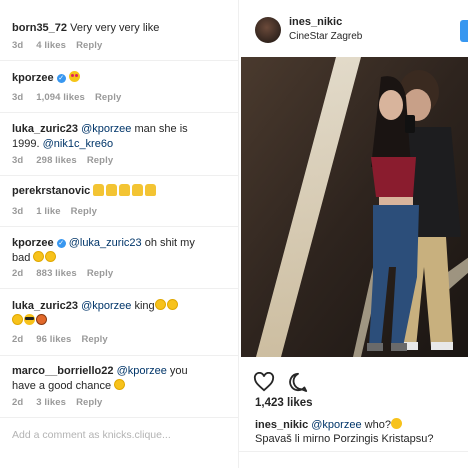  What do you see at coordinates (63, 371) in the screenshot?
I see `comment-username: marco__borriello22` at bounding box center [63, 371].